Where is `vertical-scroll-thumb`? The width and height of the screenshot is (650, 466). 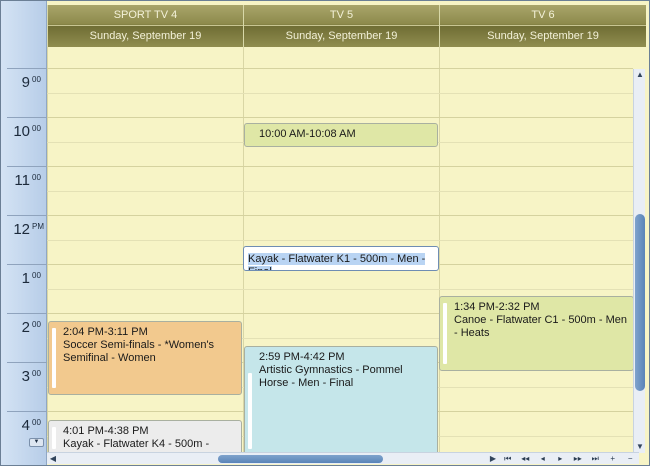
vertical-scroll-thumb is located at coordinates (640, 302).